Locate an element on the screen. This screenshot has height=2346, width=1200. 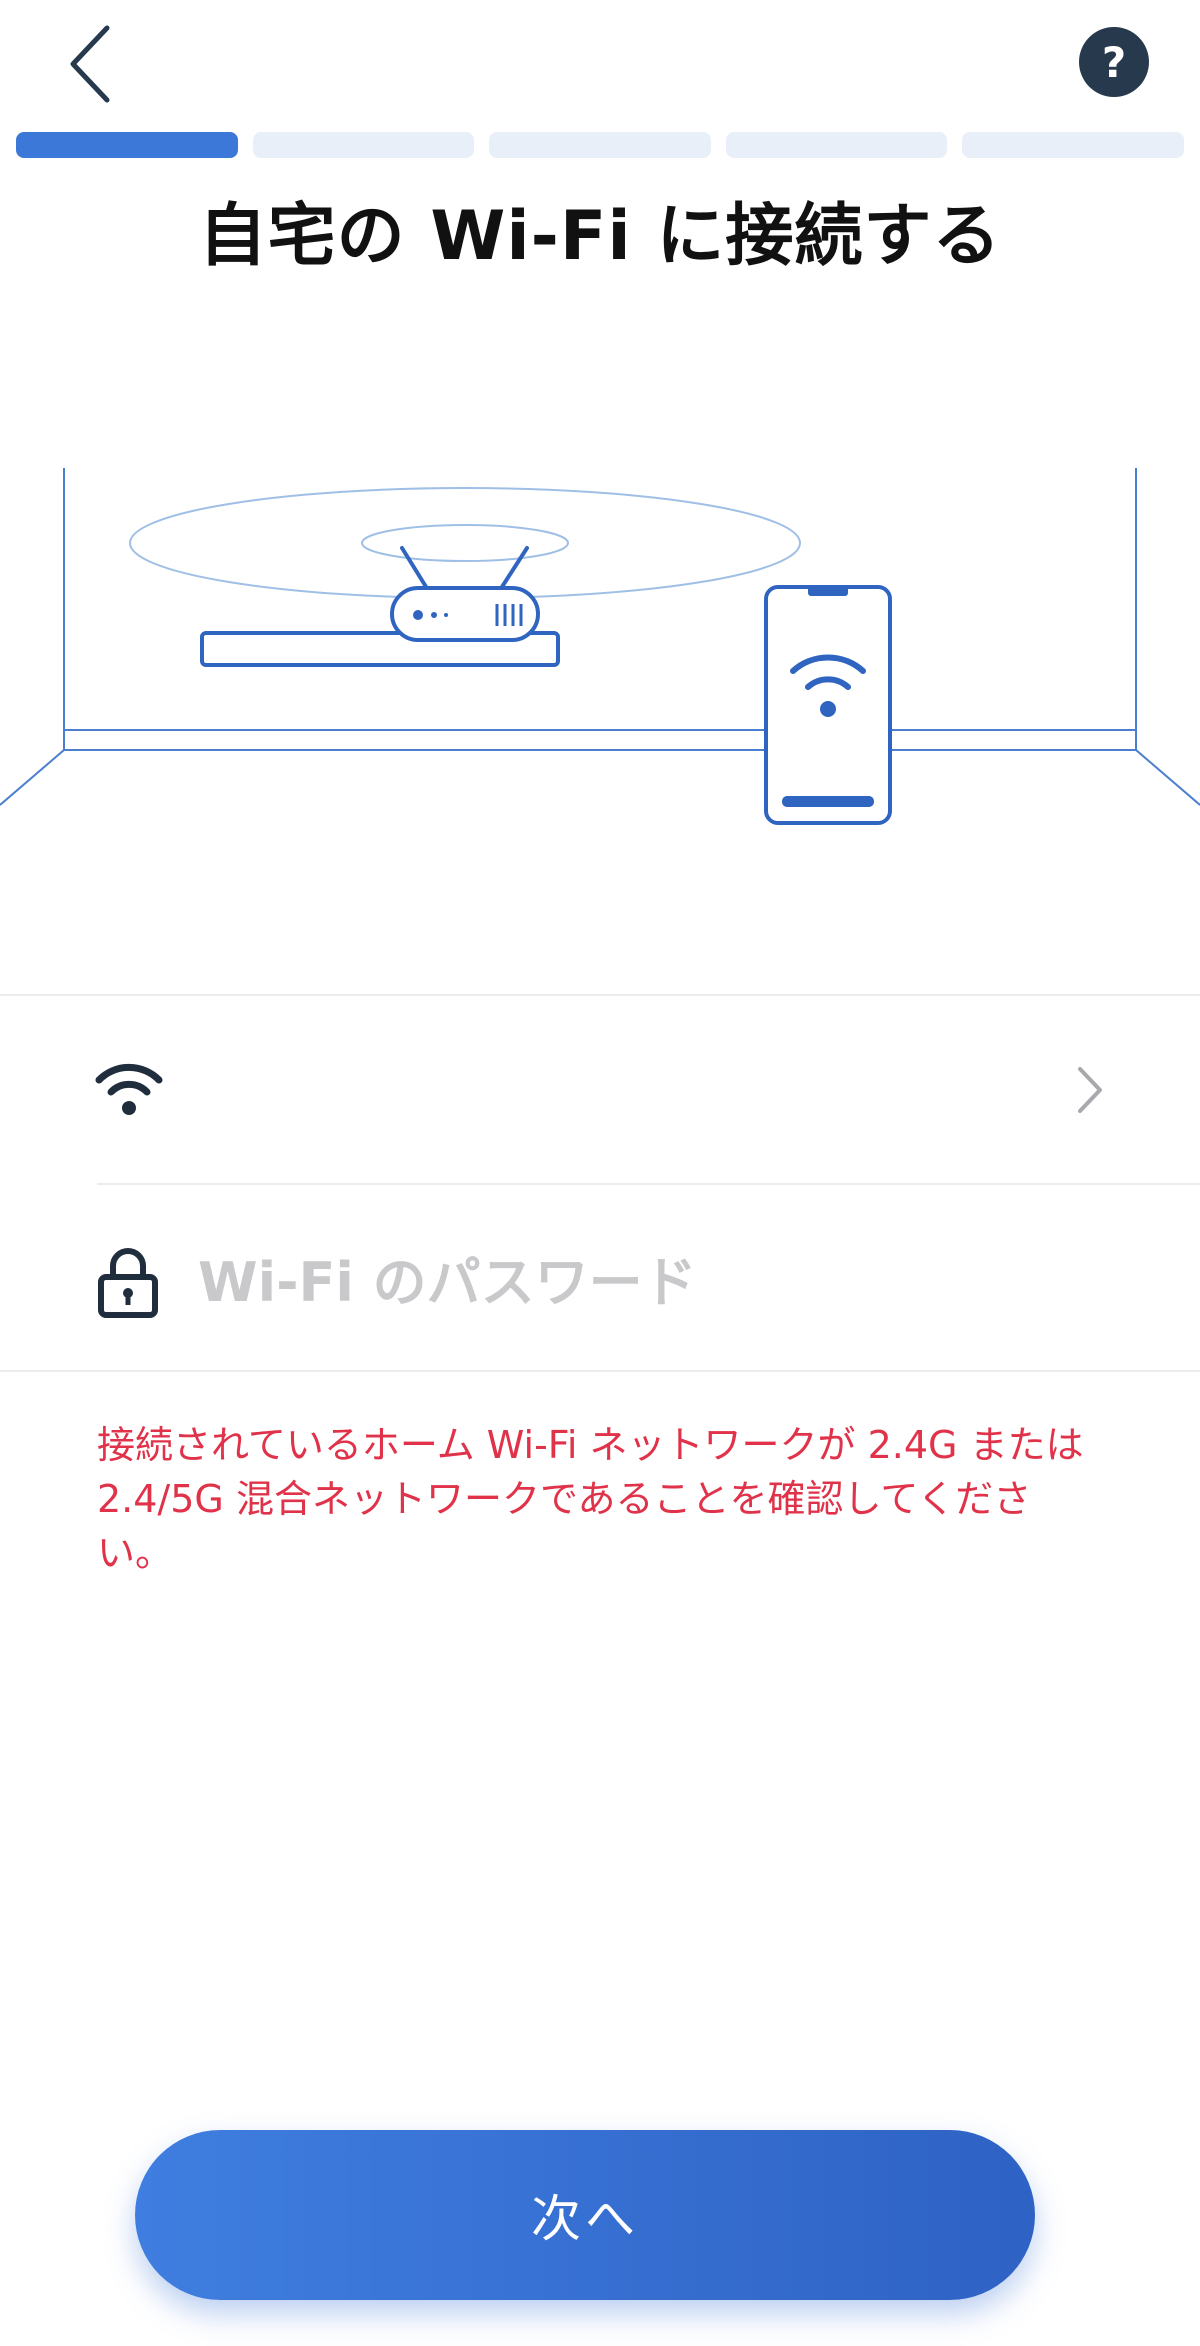
wifi-password-input is located at coordinates (648, 1282).